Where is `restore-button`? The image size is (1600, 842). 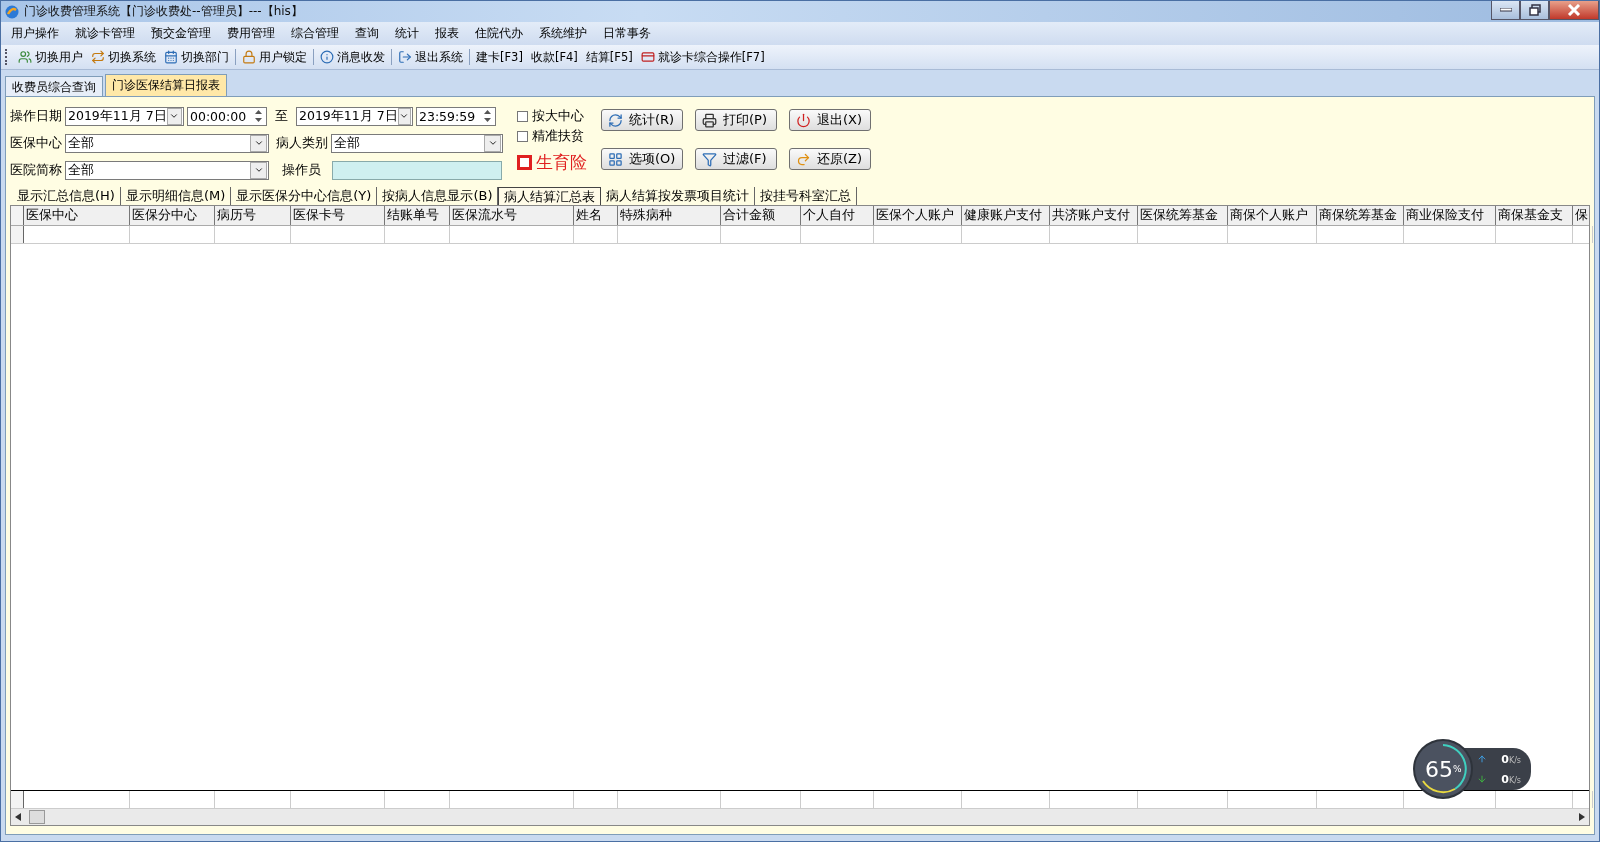
restore-button is located at coordinates (1534, 10).